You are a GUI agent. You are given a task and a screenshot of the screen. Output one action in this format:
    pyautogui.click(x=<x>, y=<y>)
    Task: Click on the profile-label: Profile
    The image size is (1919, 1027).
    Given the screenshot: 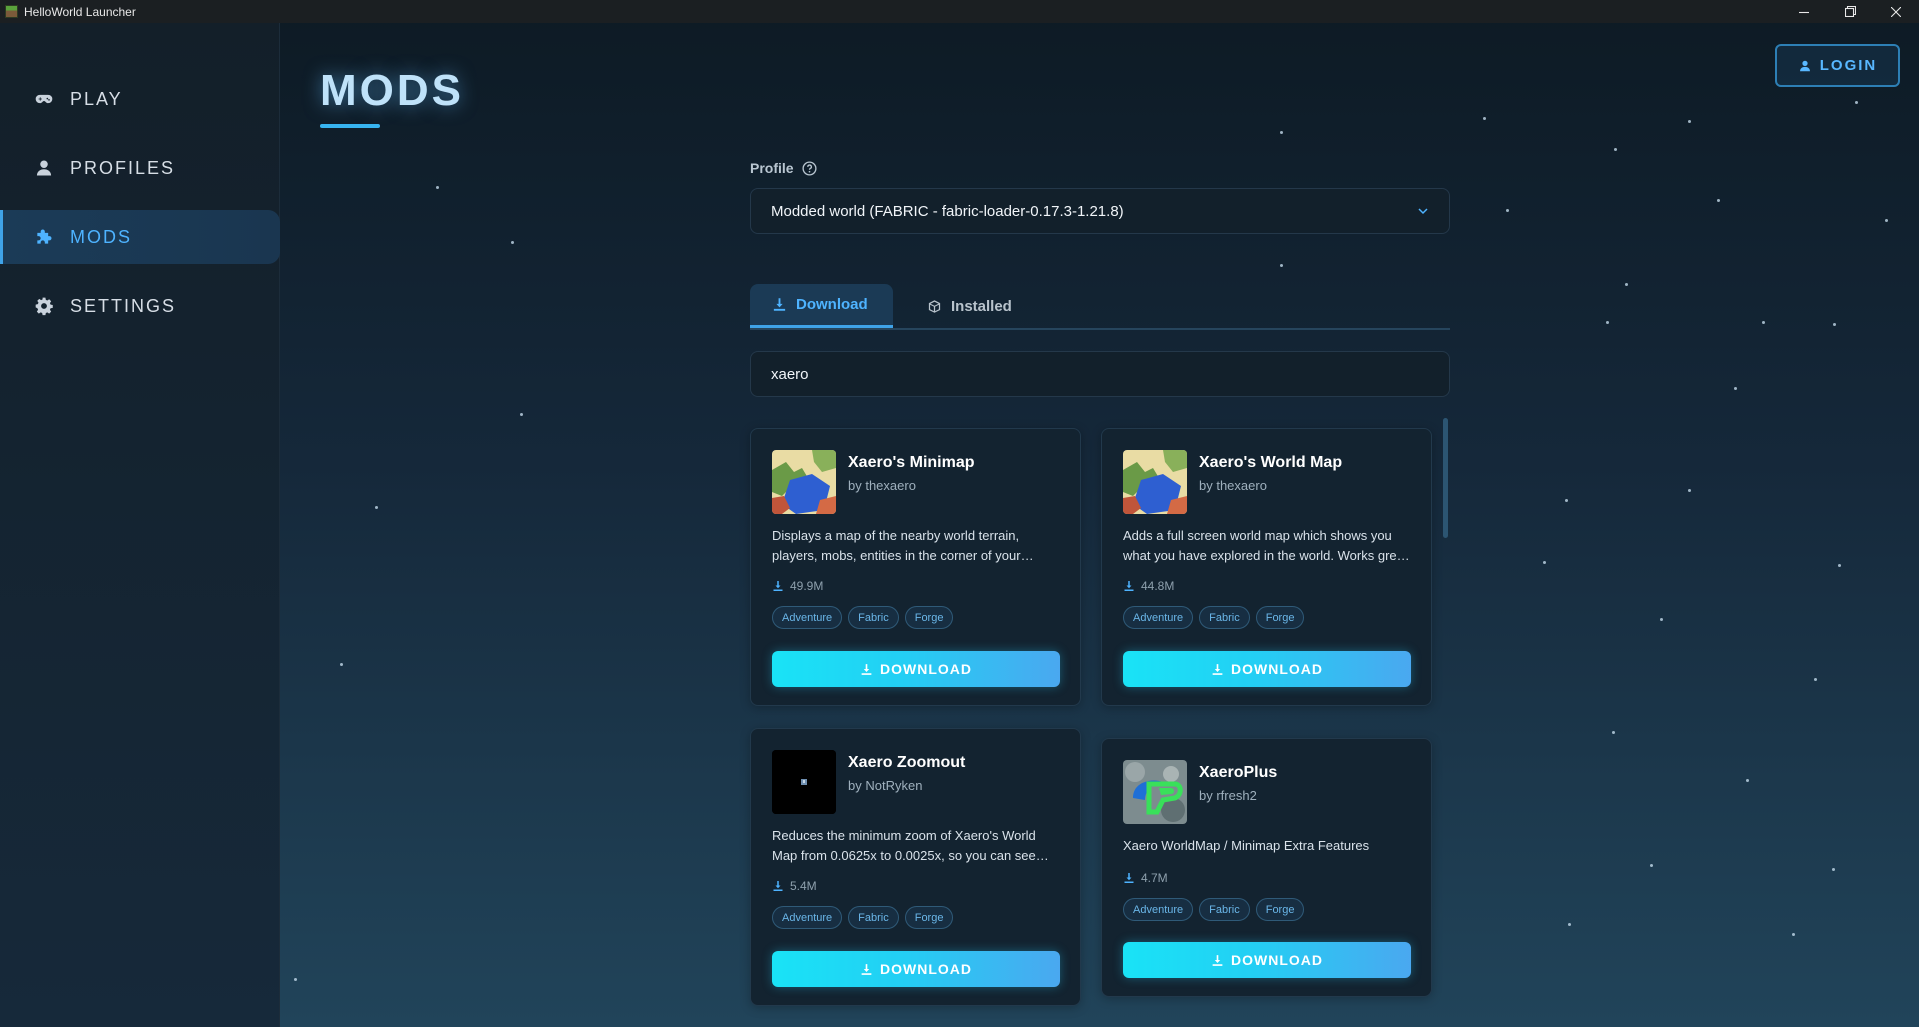 What is the action you would take?
    pyautogui.click(x=783, y=168)
    